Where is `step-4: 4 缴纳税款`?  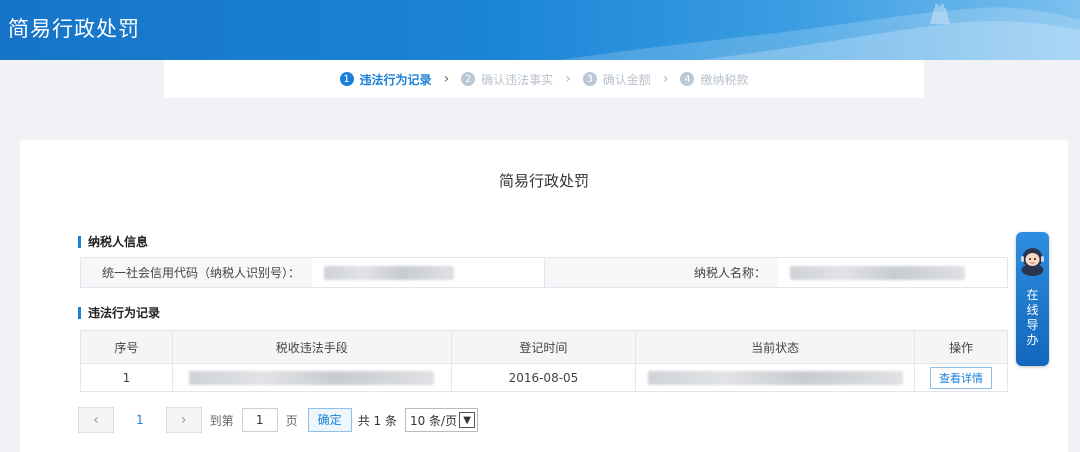
step-4: 4 缴纳税款 is located at coordinates (714, 79).